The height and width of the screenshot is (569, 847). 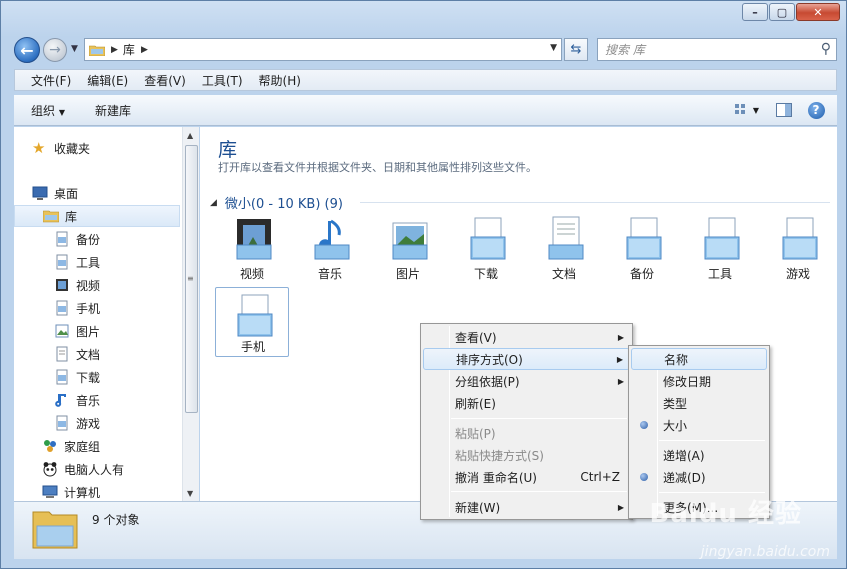 What do you see at coordinates (699, 455) in the screenshot?
I see `sort-ascending: 递增(A)` at bounding box center [699, 455].